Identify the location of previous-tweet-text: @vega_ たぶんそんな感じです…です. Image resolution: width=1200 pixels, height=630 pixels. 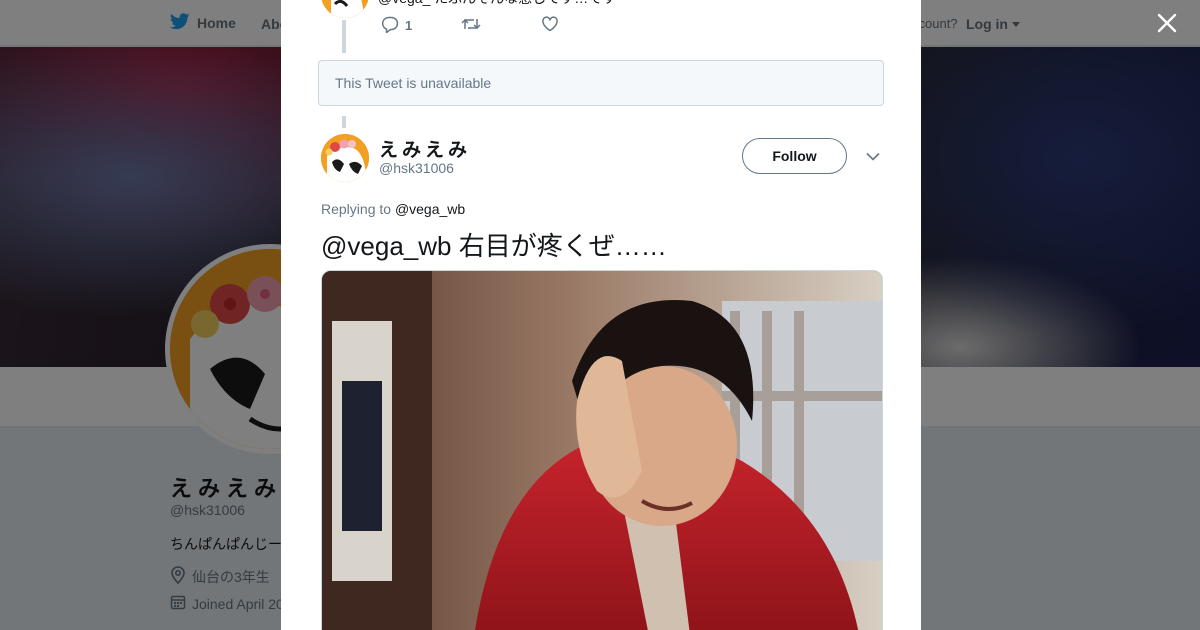
(497, 4).